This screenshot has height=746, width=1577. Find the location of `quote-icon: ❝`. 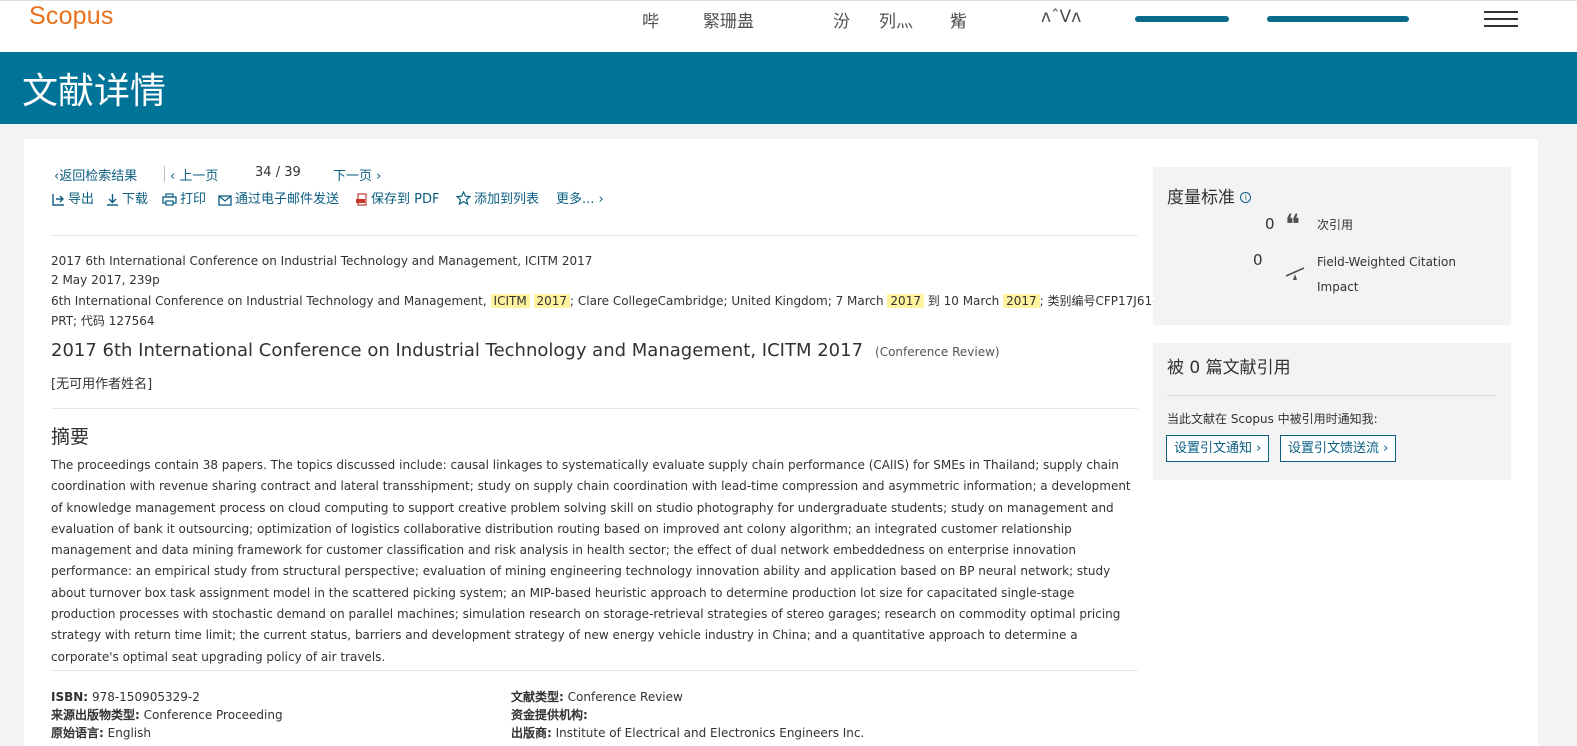

quote-icon: ❝ is located at coordinates (1293, 224).